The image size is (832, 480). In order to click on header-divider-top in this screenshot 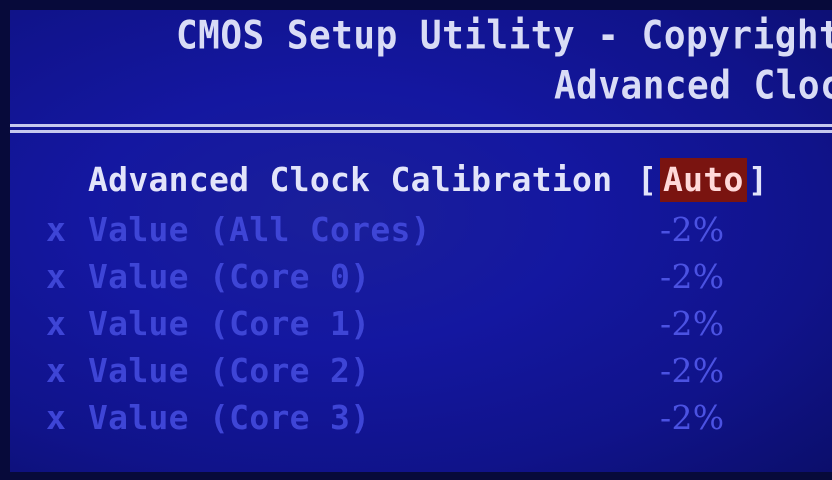, I will do `click(421, 125)`.